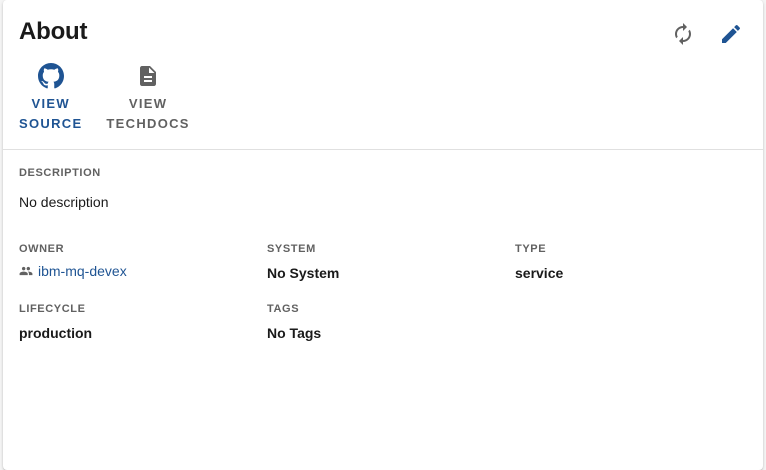  Describe the element at coordinates (64, 202) in the screenshot. I see `description-value: No description` at that location.